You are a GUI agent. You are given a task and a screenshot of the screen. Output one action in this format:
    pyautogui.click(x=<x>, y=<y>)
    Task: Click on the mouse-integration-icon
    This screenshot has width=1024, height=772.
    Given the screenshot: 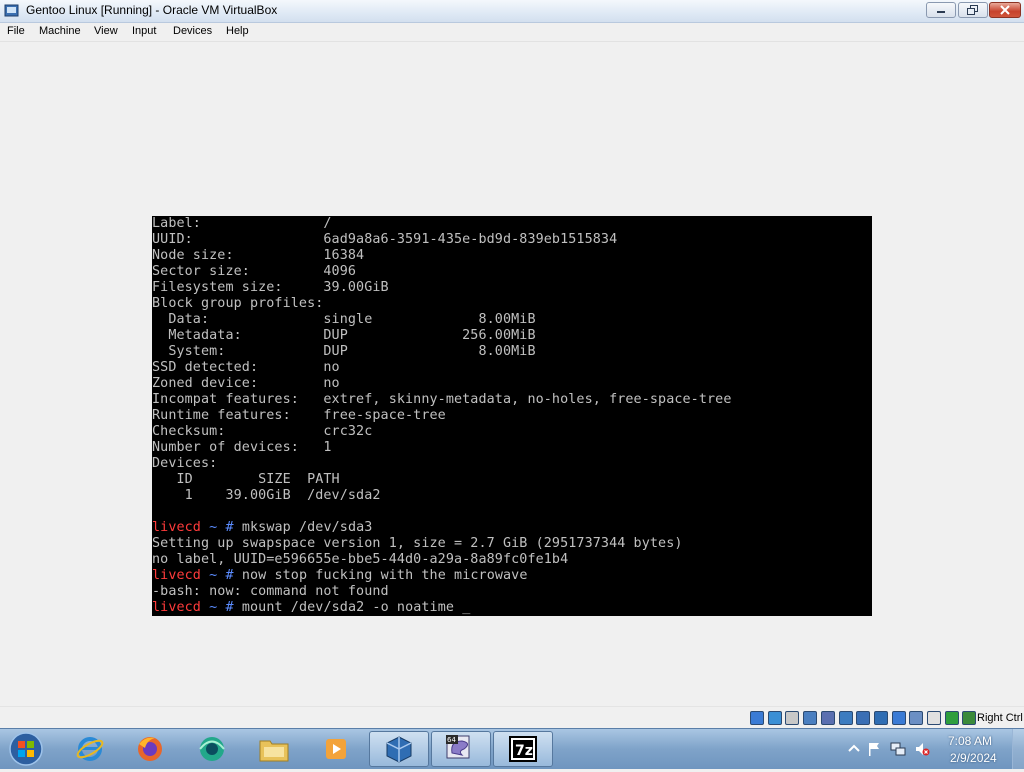 What is the action you would take?
    pyautogui.click(x=916, y=718)
    